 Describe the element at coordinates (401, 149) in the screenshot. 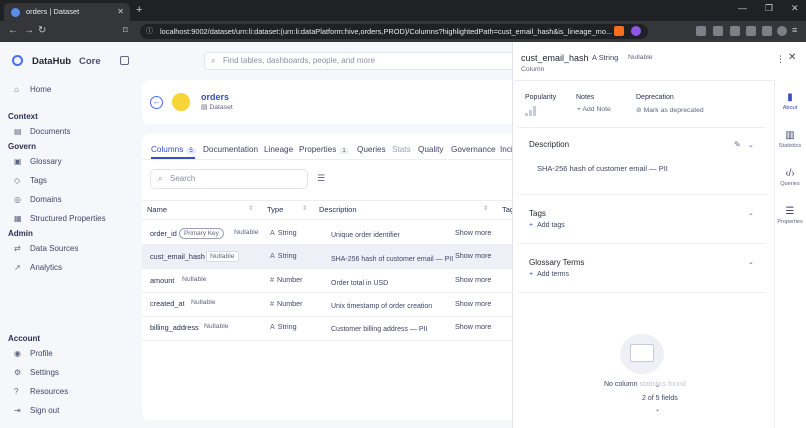

I see `tab-stats: Stats` at that location.